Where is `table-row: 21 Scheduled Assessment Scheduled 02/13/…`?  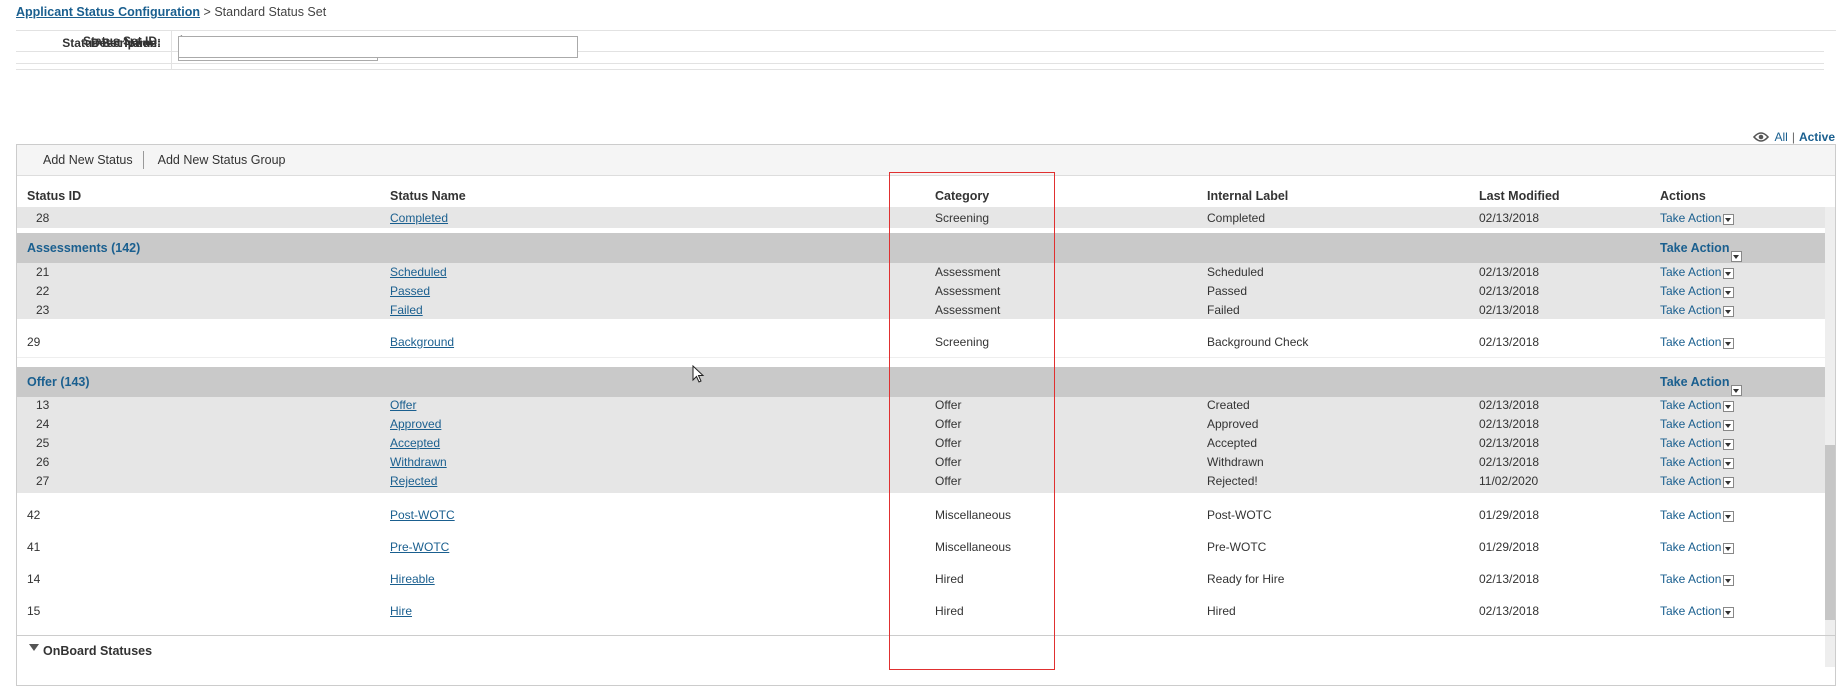
table-row: 21 Scheduled Assessment Scheduled 02/13/… is located at coordinates (921, 273).